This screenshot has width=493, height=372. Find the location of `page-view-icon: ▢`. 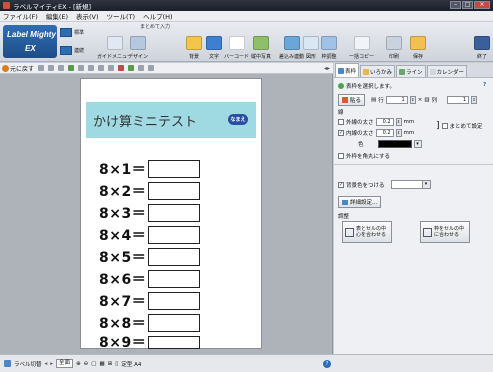

page-view-icon: ▢ is located at coordinates (93, 364).